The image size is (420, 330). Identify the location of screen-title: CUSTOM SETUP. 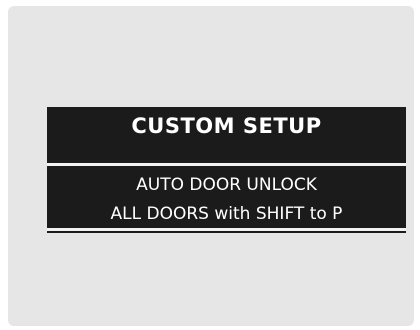
(226, 125).